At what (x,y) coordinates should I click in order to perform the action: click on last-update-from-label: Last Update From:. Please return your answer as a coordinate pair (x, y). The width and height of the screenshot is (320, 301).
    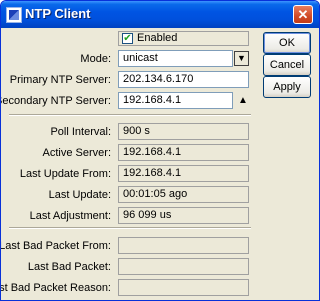
    Looking at the image, I should click on (65, 174).